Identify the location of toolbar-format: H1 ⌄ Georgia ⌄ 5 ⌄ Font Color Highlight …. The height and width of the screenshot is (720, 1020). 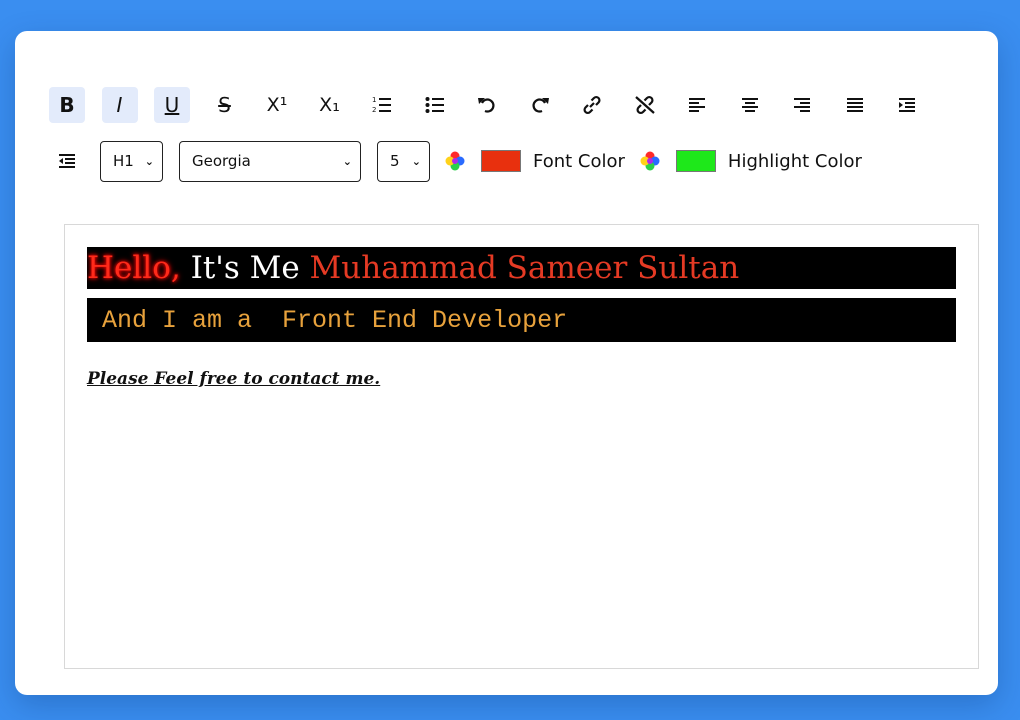
(455, 161).